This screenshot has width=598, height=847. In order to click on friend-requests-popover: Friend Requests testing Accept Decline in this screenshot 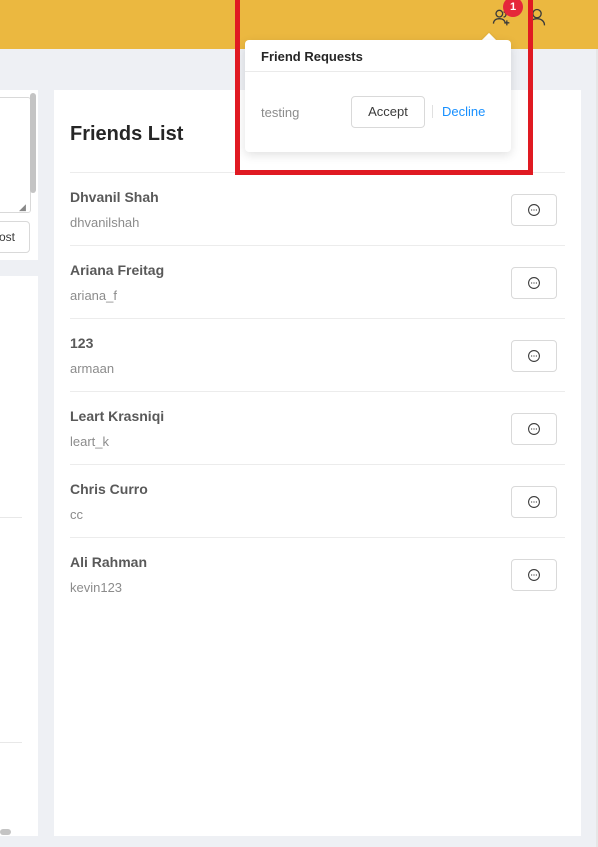, I will do `click(378, 96)`.